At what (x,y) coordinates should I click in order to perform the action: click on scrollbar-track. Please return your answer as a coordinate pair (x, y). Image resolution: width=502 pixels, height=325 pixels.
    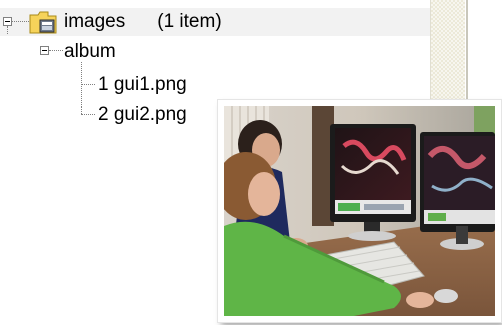
    Looking at the image, I should click on (447, 55).